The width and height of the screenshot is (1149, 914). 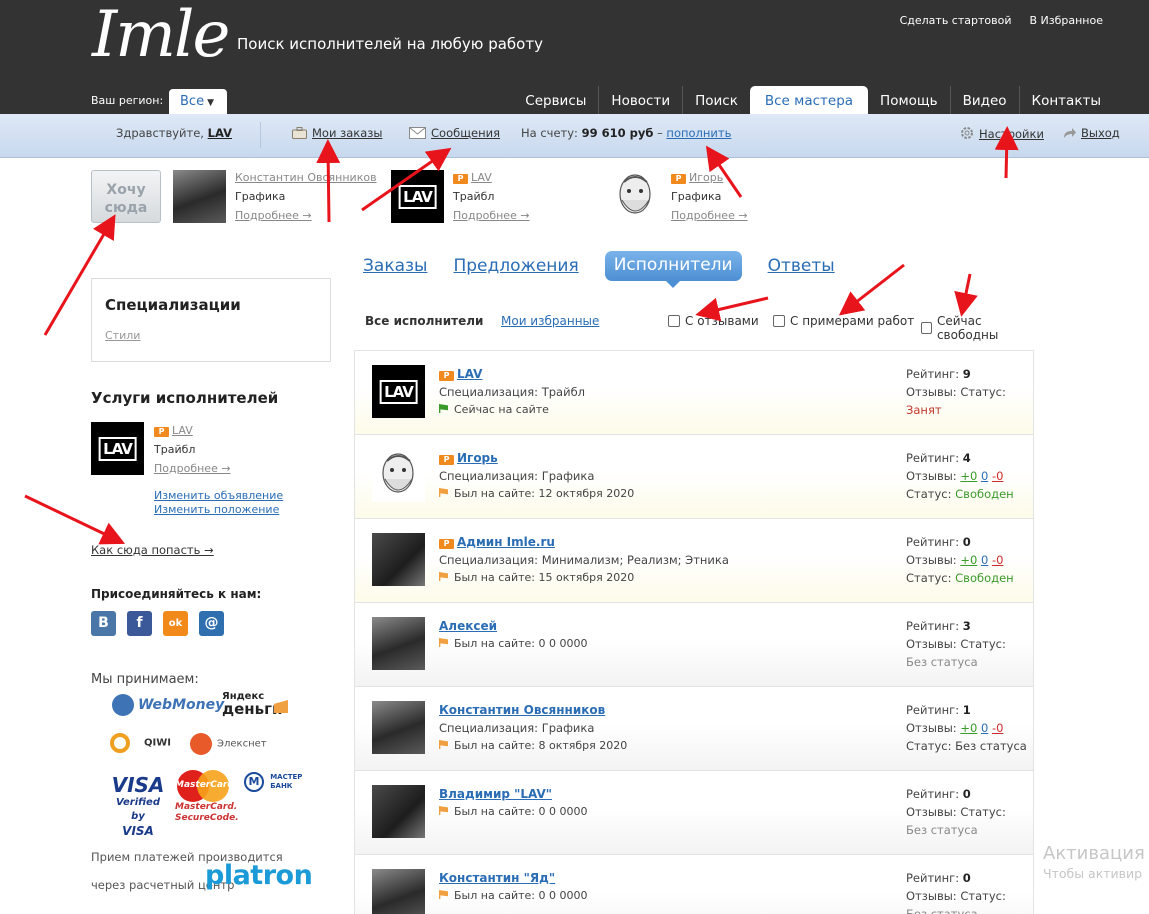 I want to click on nav-video: Видео, so click(x=984, y=100).